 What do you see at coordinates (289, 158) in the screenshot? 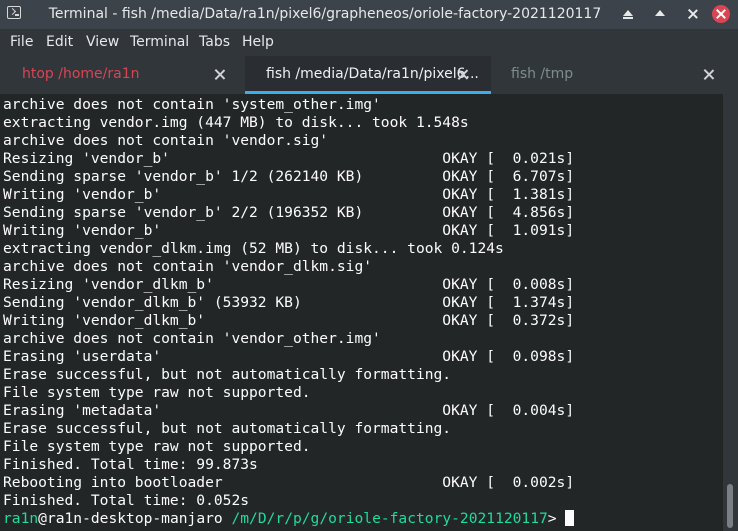
I see `terminal-line: Resizing 'vendor_b' OKAY [ 0.021s]` at bounding box center [289, 158].